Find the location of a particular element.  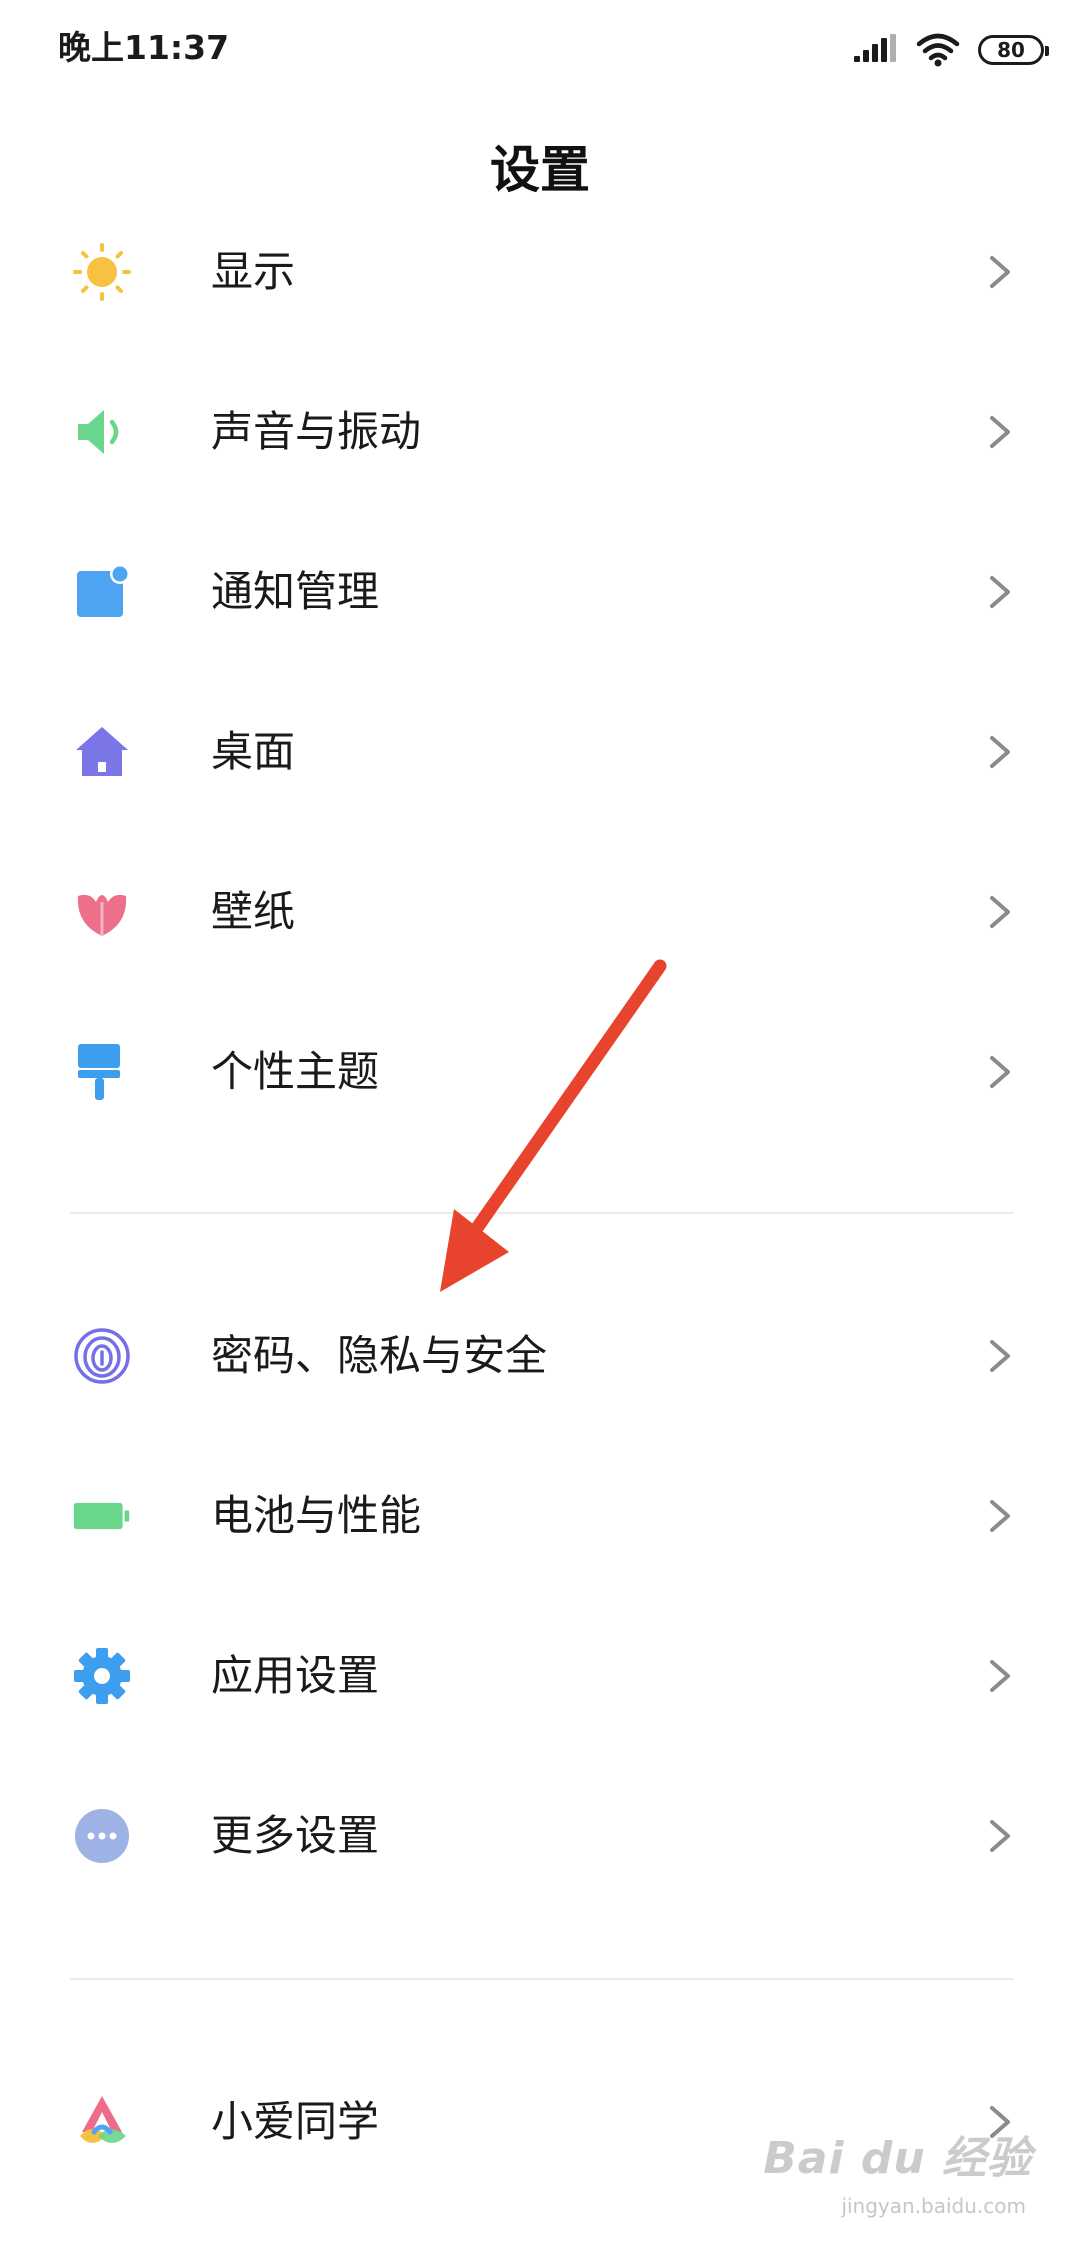

signal-icon is located at coordinates (875, 48).